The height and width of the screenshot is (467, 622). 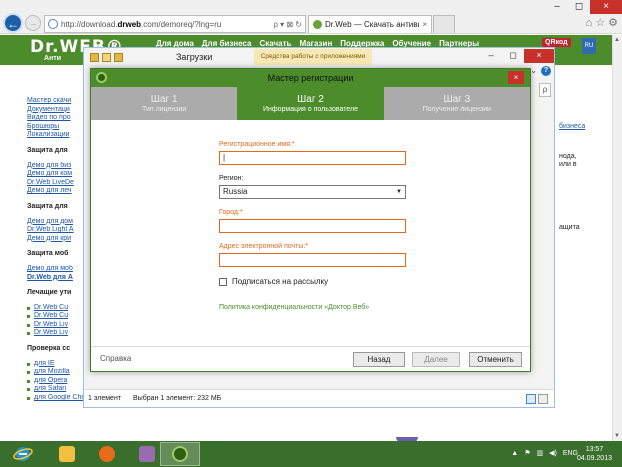 I want to click on region-select: Russia ▼, so click(x=312, y=192).